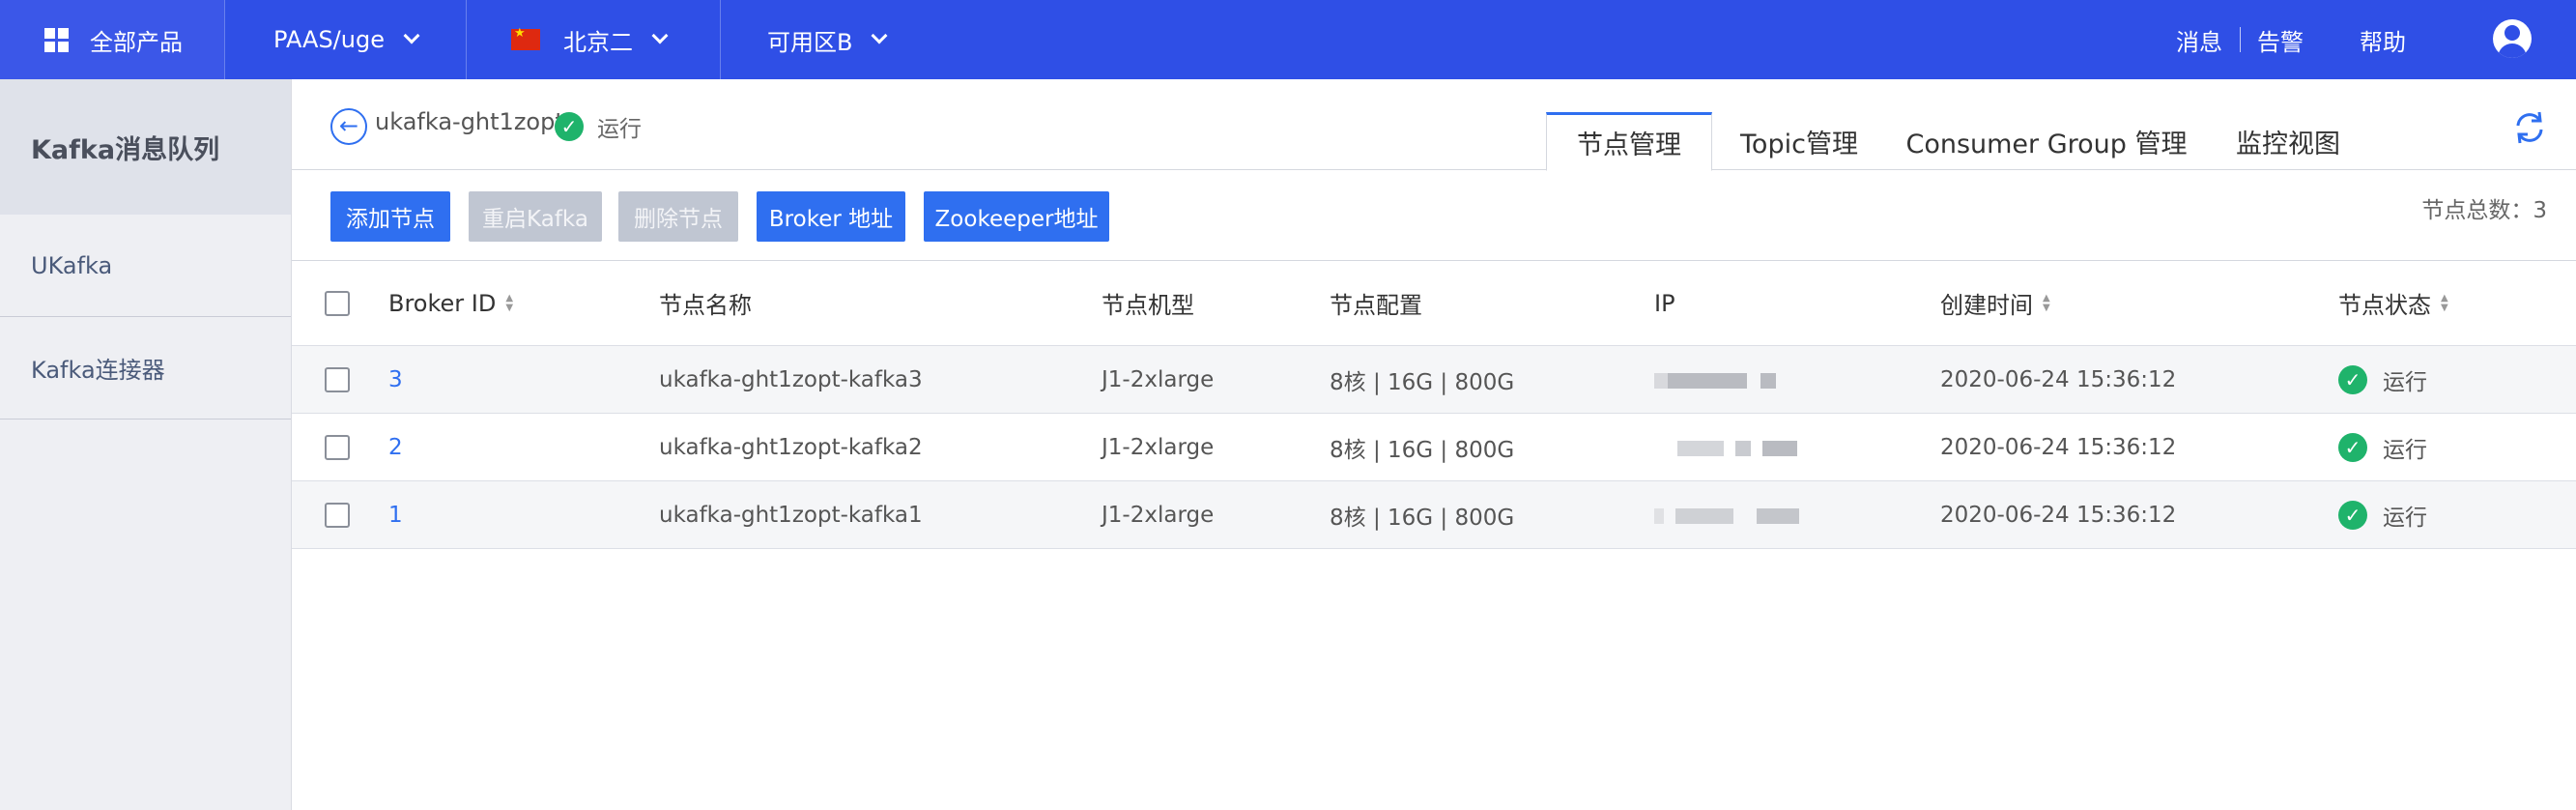 This screenshot has width=2576, height=810. What do you see at coordinates (396, 447) in the screenshot?
I see `broker-id-link: 2` at bounding box center [396, 447].